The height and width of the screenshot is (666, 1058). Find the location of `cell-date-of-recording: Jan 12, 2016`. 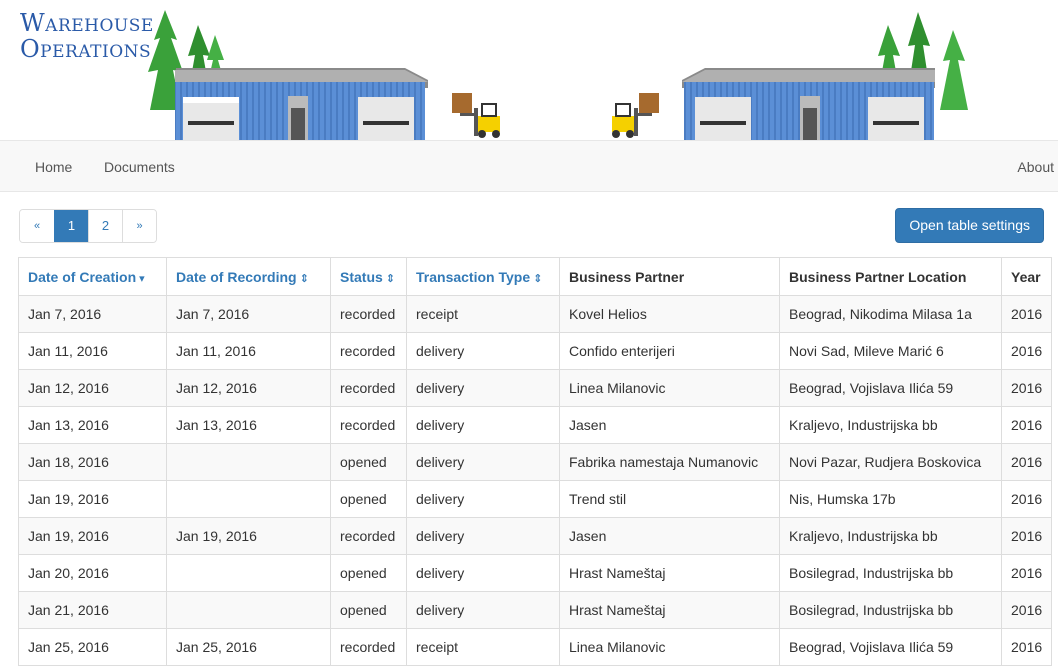

cell-date-of-recording: Jan 12, 2016 is located at coordinates (248, 388).